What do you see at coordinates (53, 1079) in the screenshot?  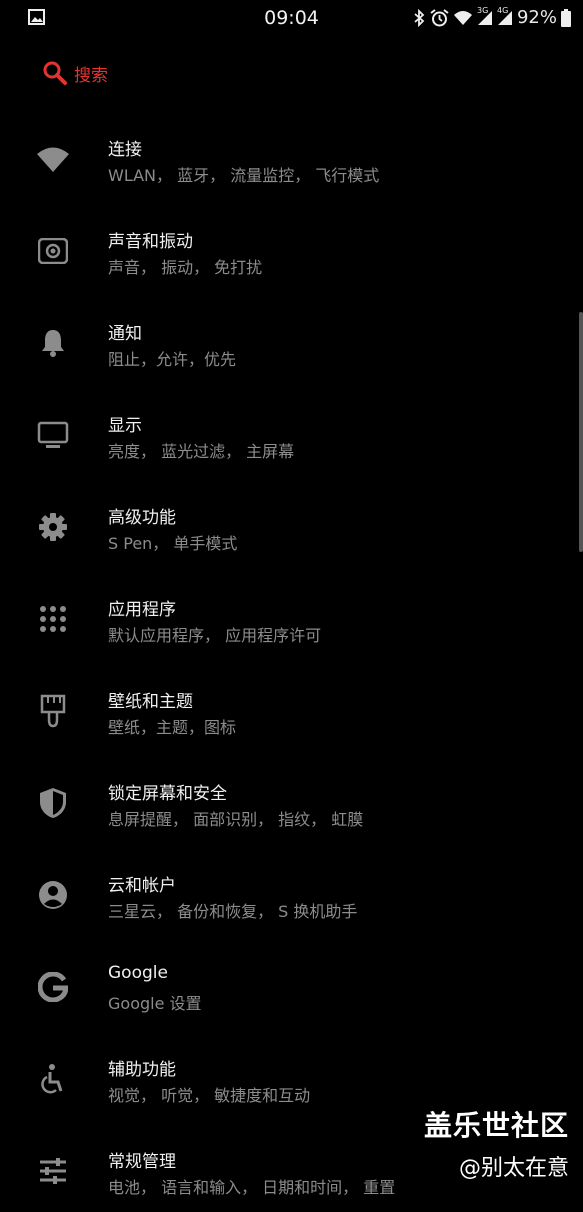 I see `accessibility-icon` at bounding box center [53, 1079].